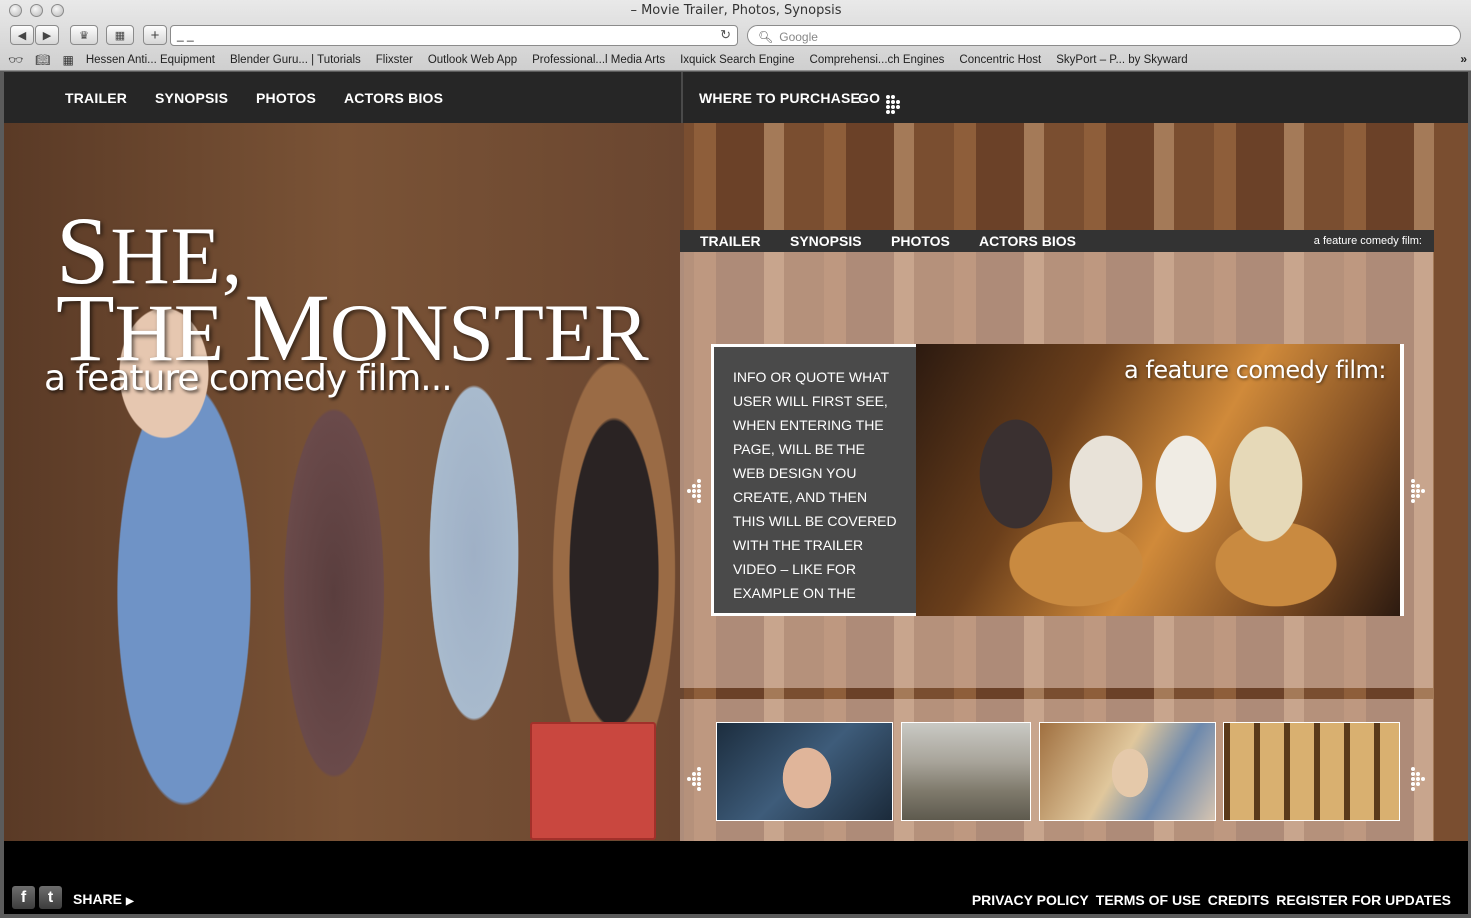  I want to click on bookmark-item: Ixquick Search Engine, so click(737, 60).